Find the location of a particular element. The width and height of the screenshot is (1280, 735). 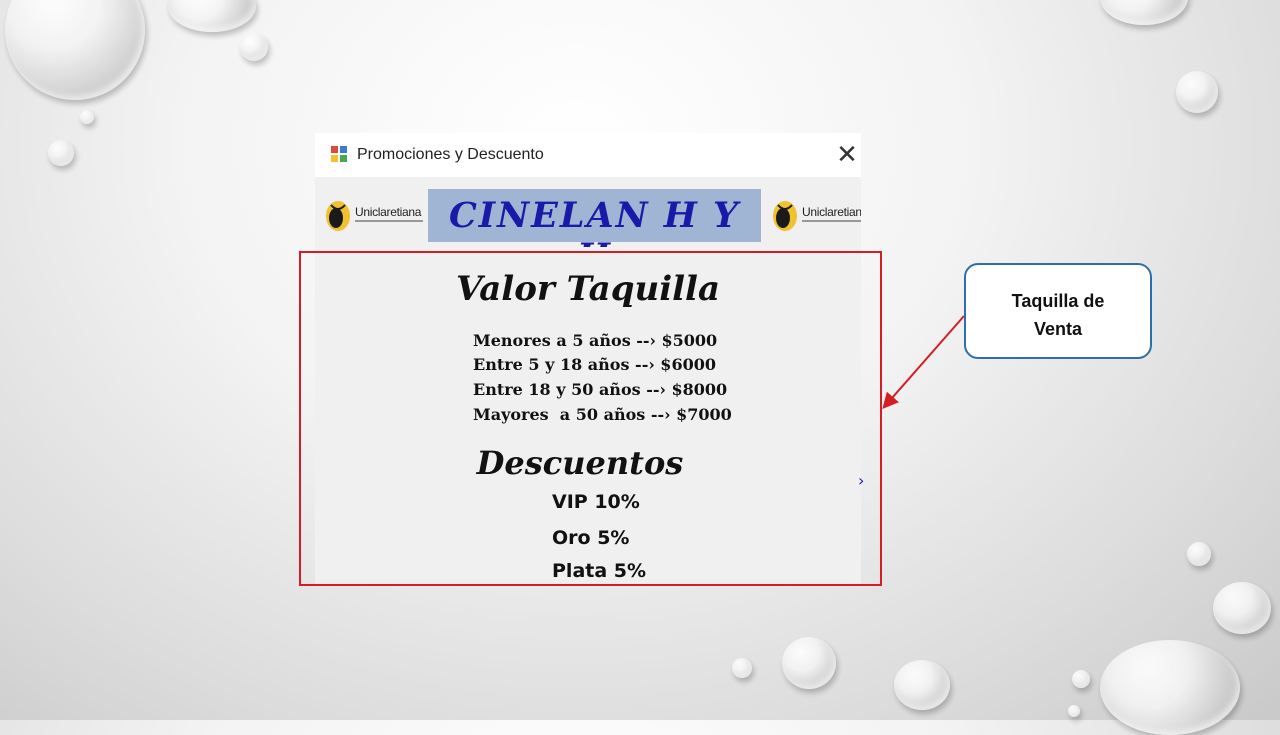

callout-line: Taquilla de is located at coordinates (1058, 301).